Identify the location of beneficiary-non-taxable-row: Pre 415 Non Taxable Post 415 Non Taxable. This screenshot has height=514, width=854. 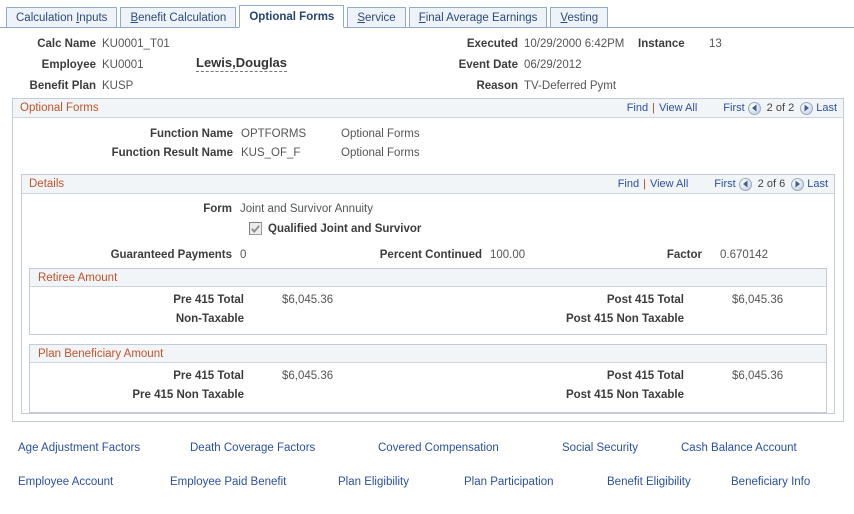
(428, 400).